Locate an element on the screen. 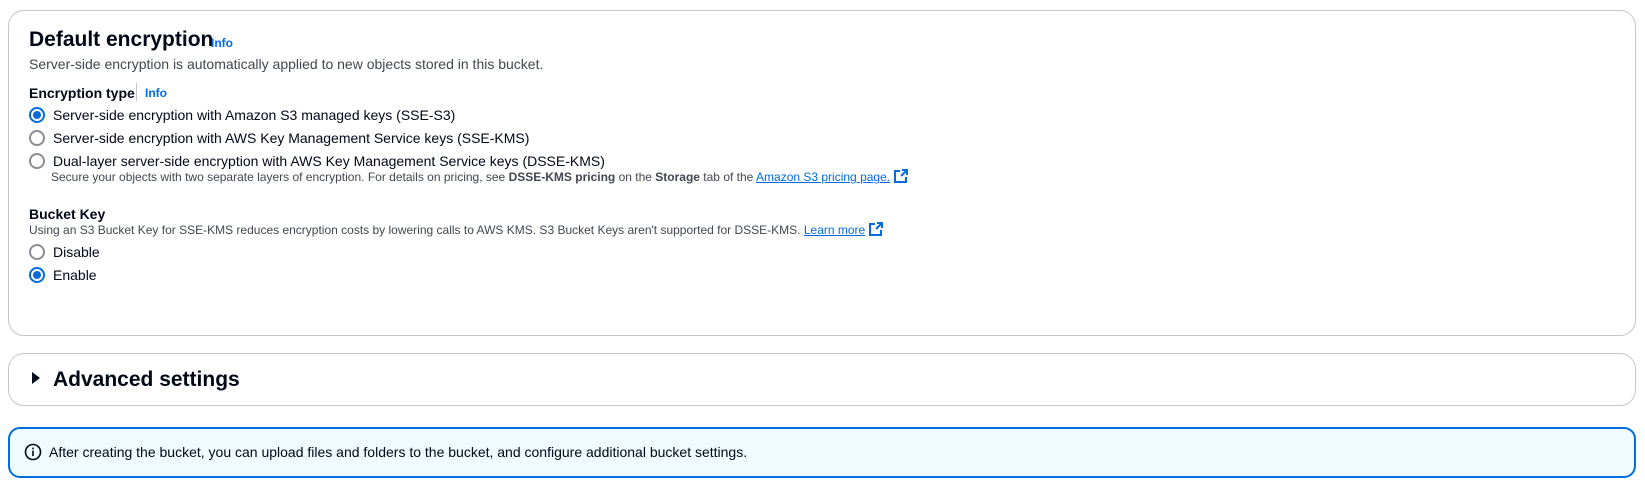  default-encryption-title: Default encryption is located at coordinates (121, 39).